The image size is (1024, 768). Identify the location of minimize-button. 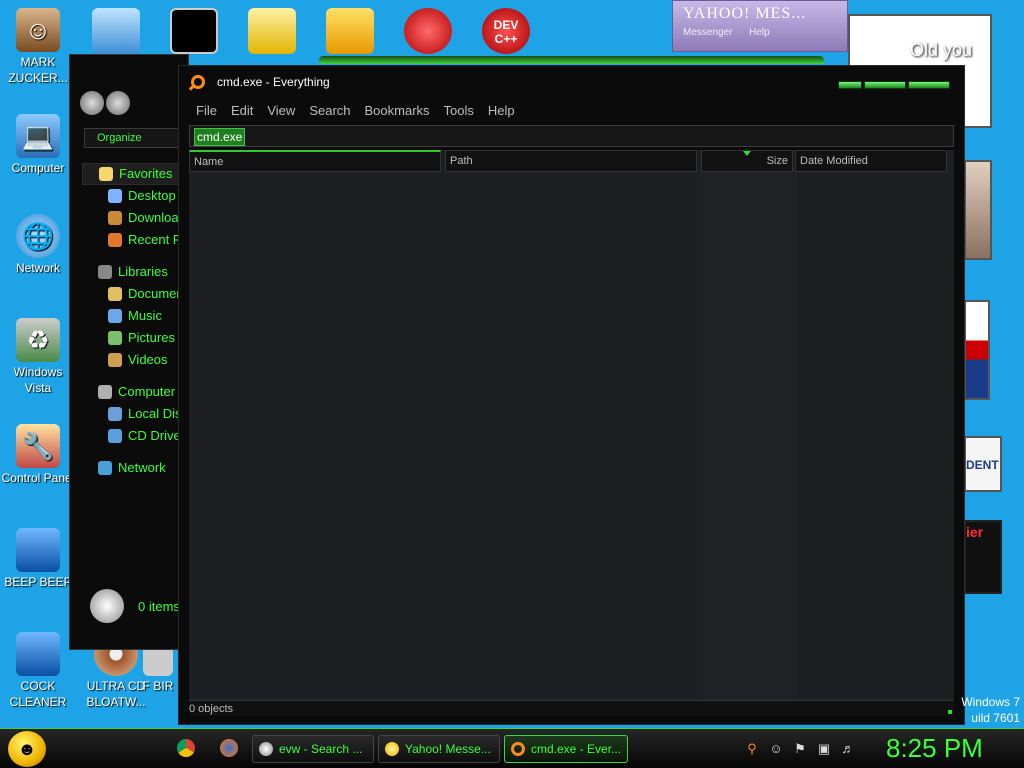
(850, 85).